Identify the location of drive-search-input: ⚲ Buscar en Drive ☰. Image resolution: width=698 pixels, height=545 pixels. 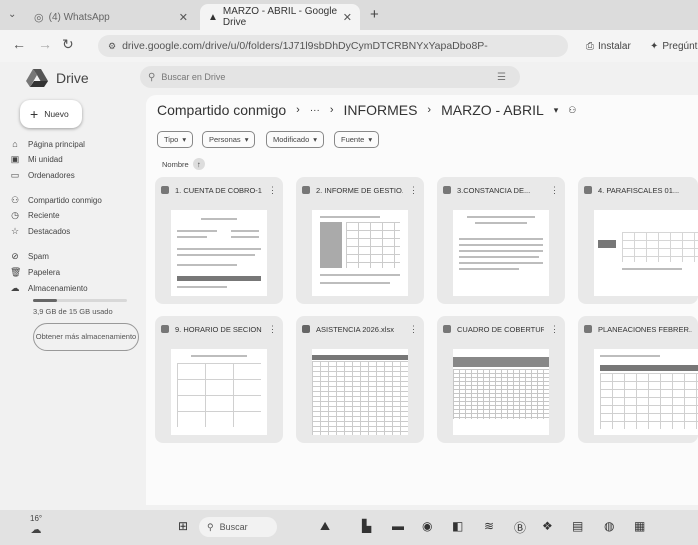
(330, 77).